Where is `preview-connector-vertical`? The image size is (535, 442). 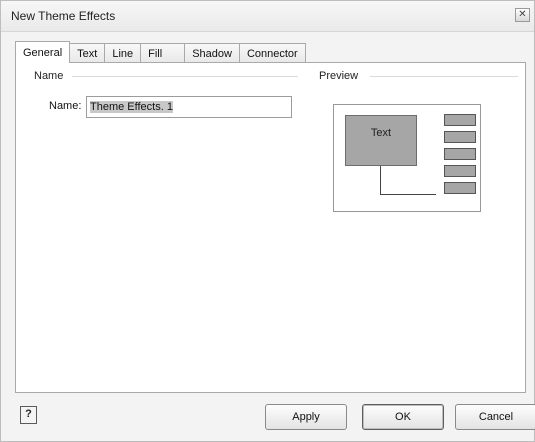
preview-connector-vertical is located at coordinates (380, 180).